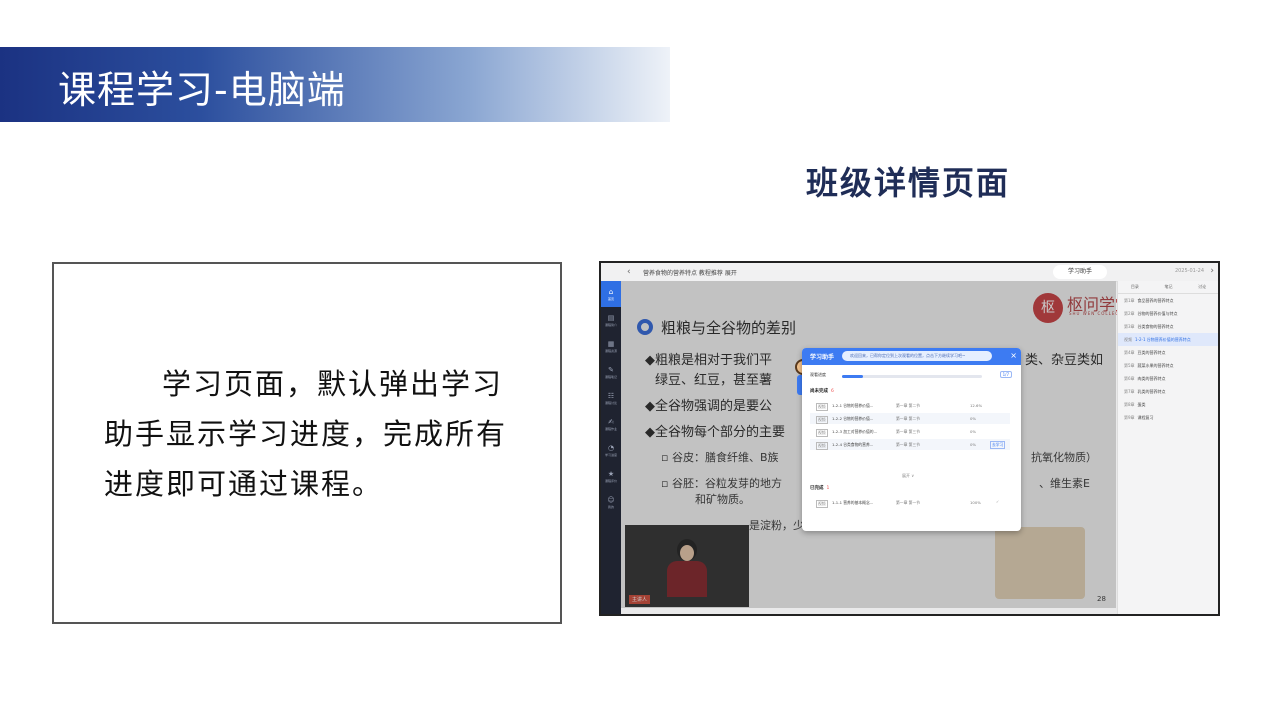 This screenshot has height=711, width=1265. Describe the element at coordinates (629, 272) in the screenshot. I see `back-icon: ‹` at that location.